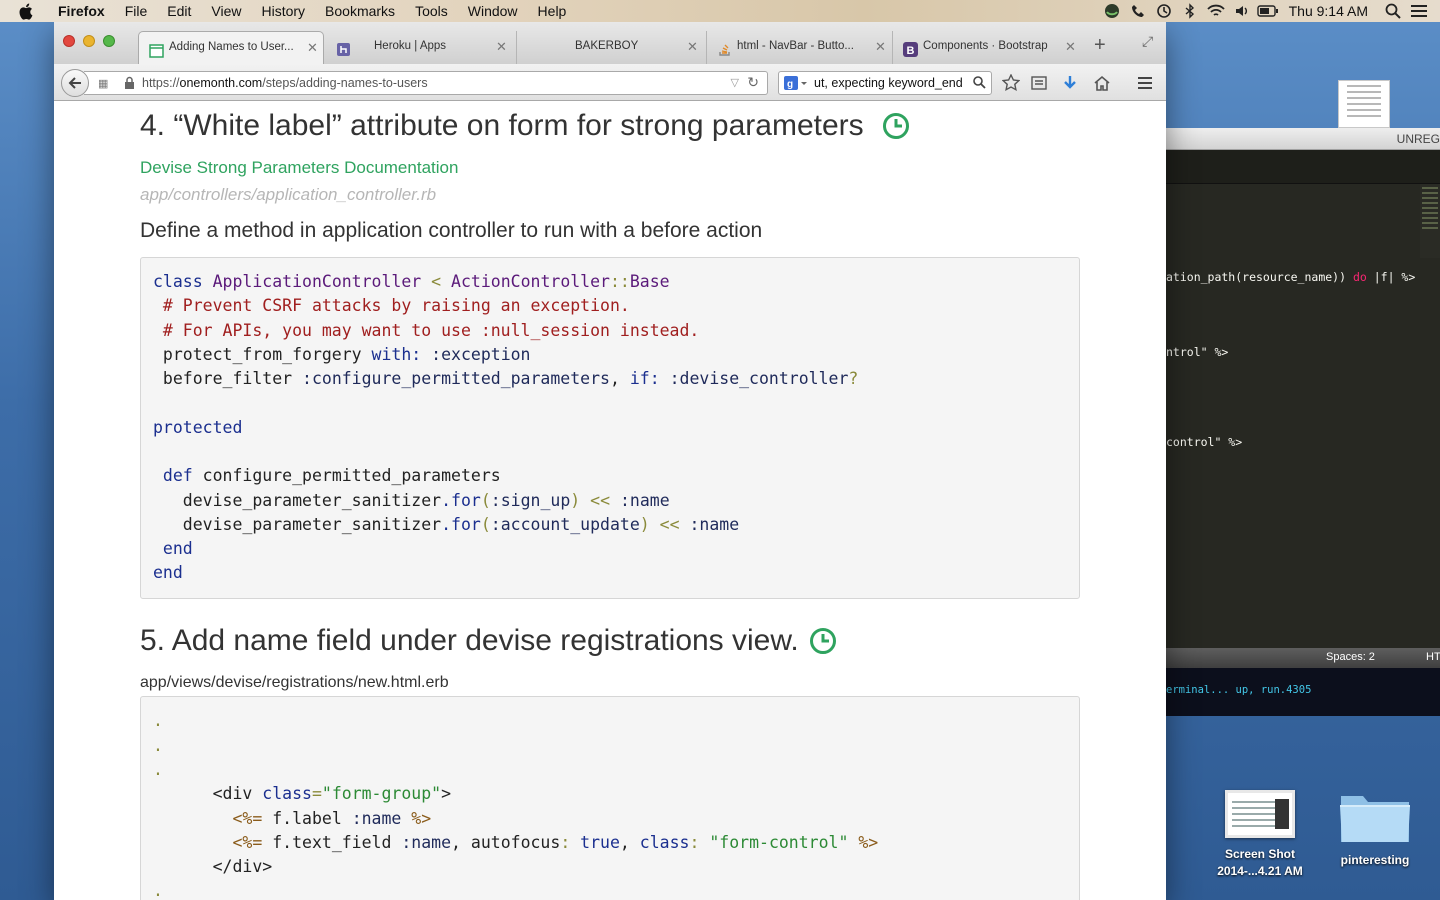  Describe the element at coordinates (1393, 11) in the screenshot. I see `spotlight-search-icon` at that location.